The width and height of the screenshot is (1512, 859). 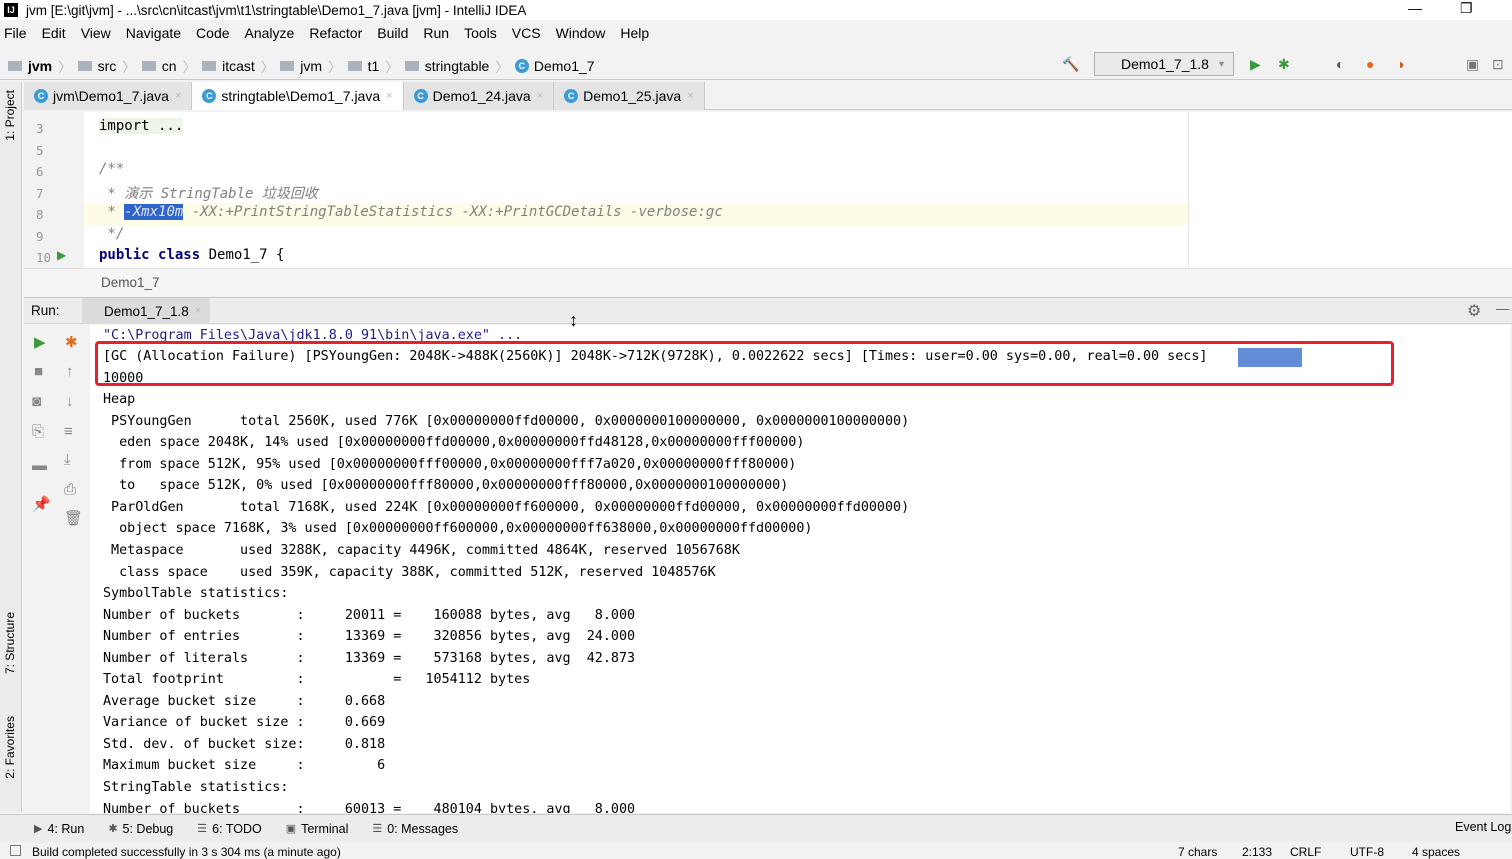 I want to click on minimize-button: —, so click(x=1415, y=8).